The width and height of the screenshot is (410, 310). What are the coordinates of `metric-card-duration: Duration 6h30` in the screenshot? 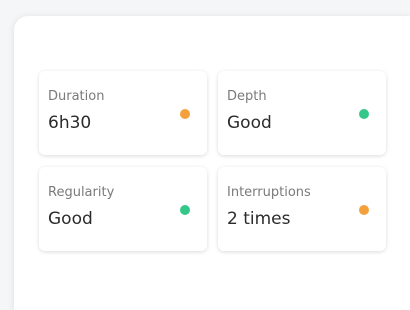 It's located at (123, 113).